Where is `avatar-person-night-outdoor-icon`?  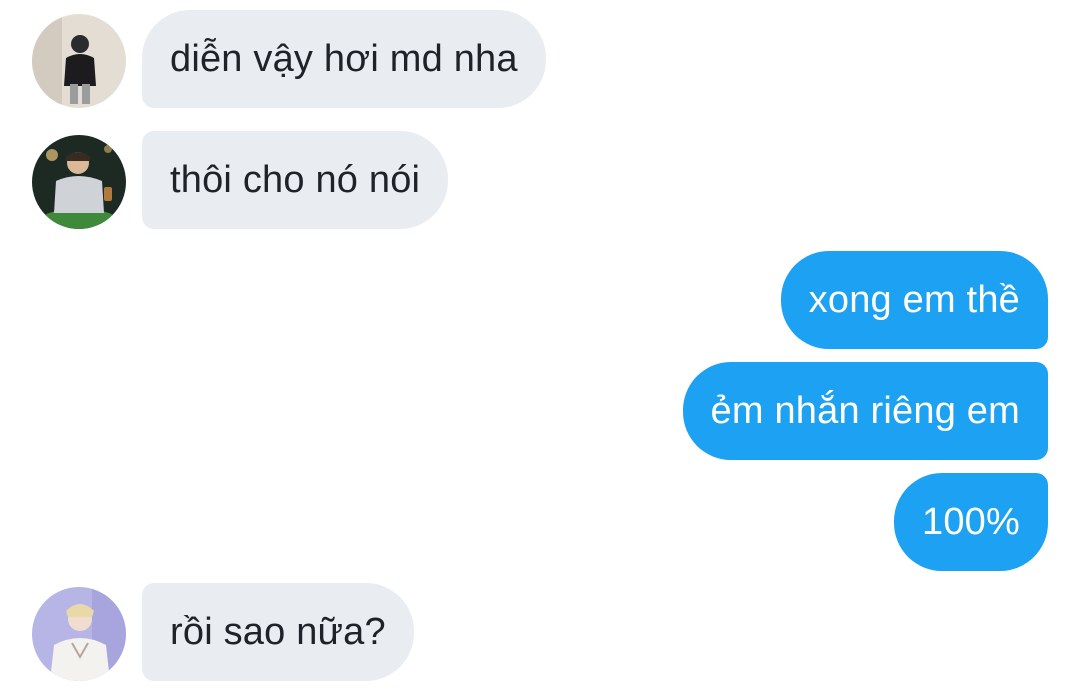
avatar-person-night-outdoor-icon is located at coordinates (79, 182).